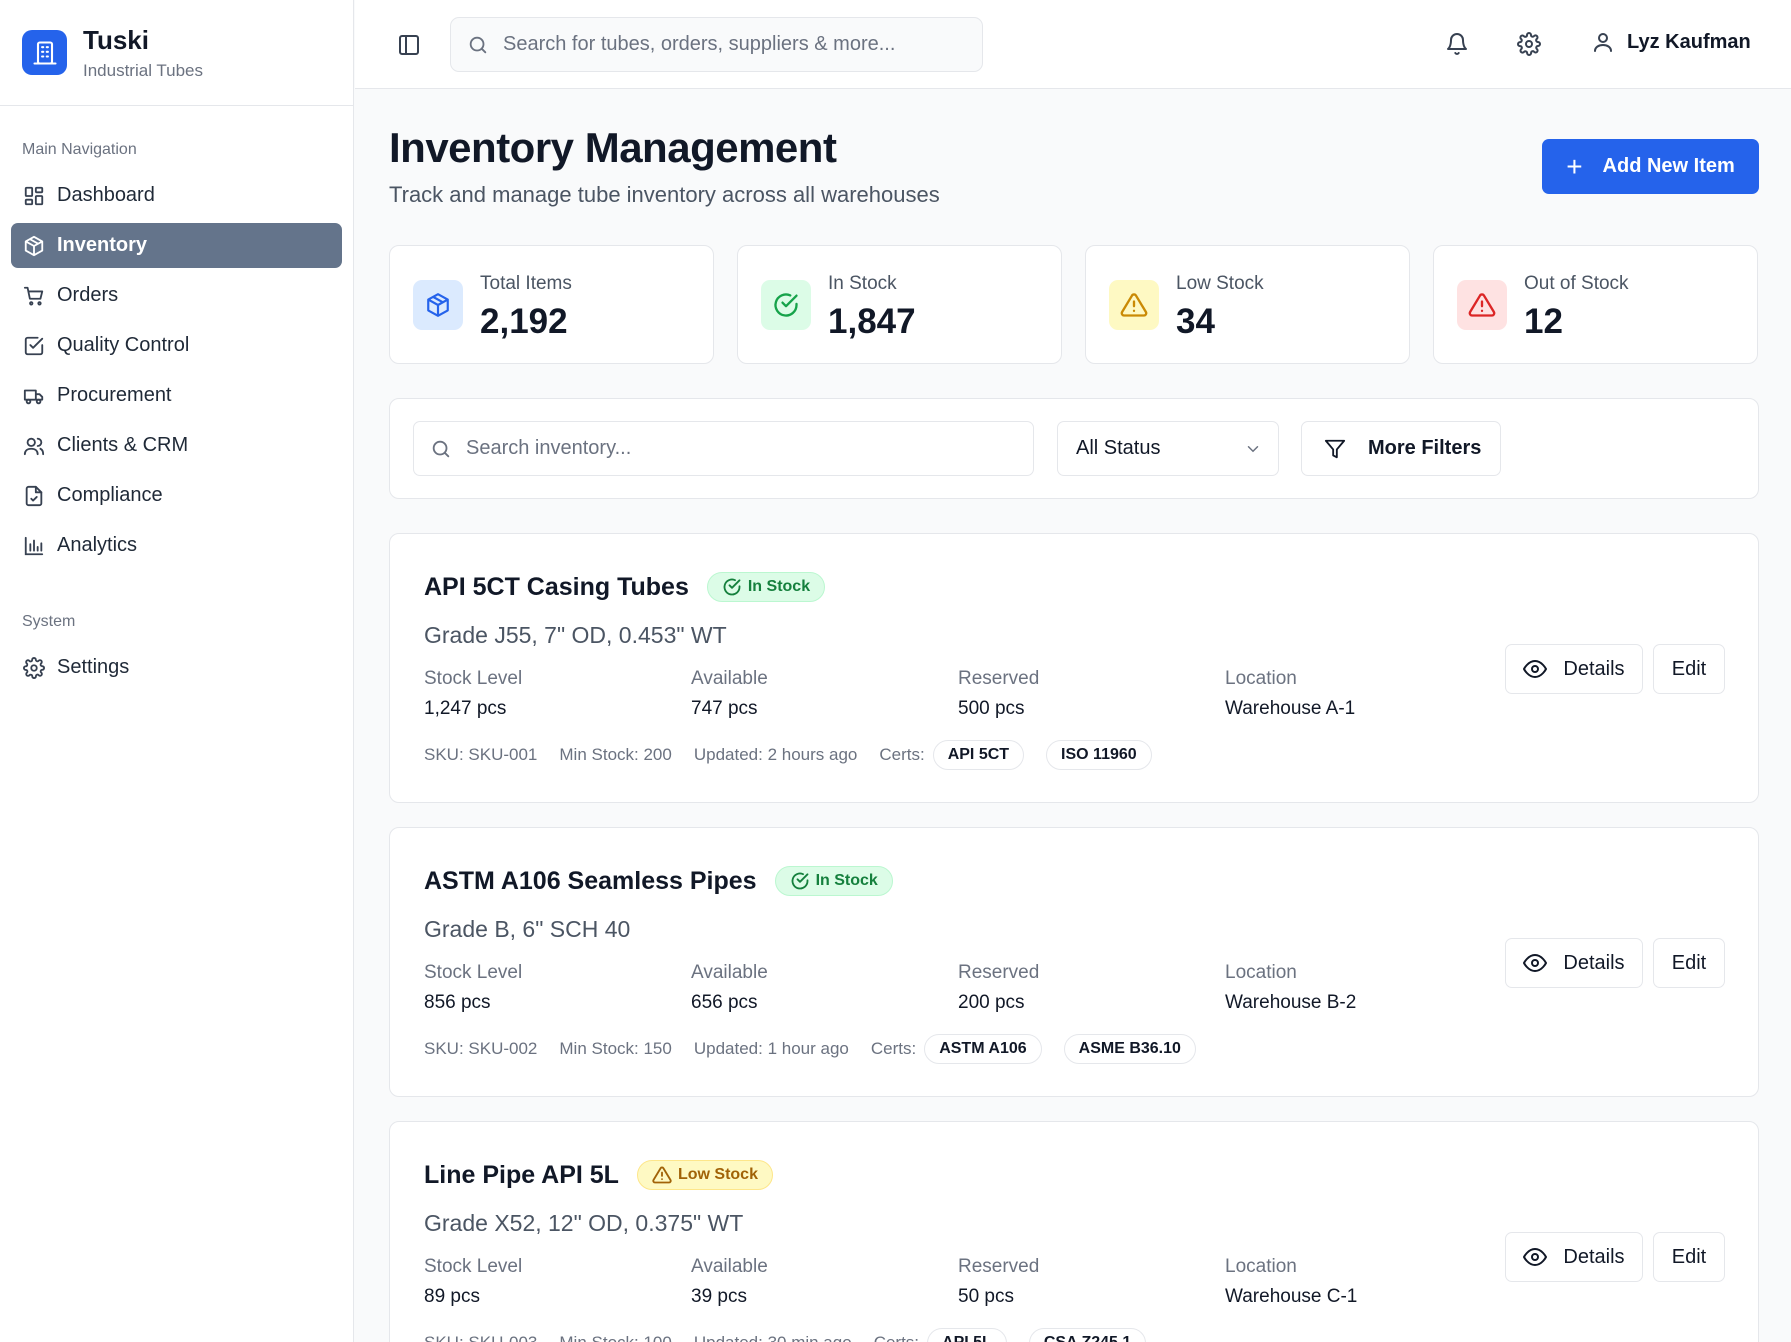  I want to click on field-value: Warehouse A-1, so click(1290, 708).